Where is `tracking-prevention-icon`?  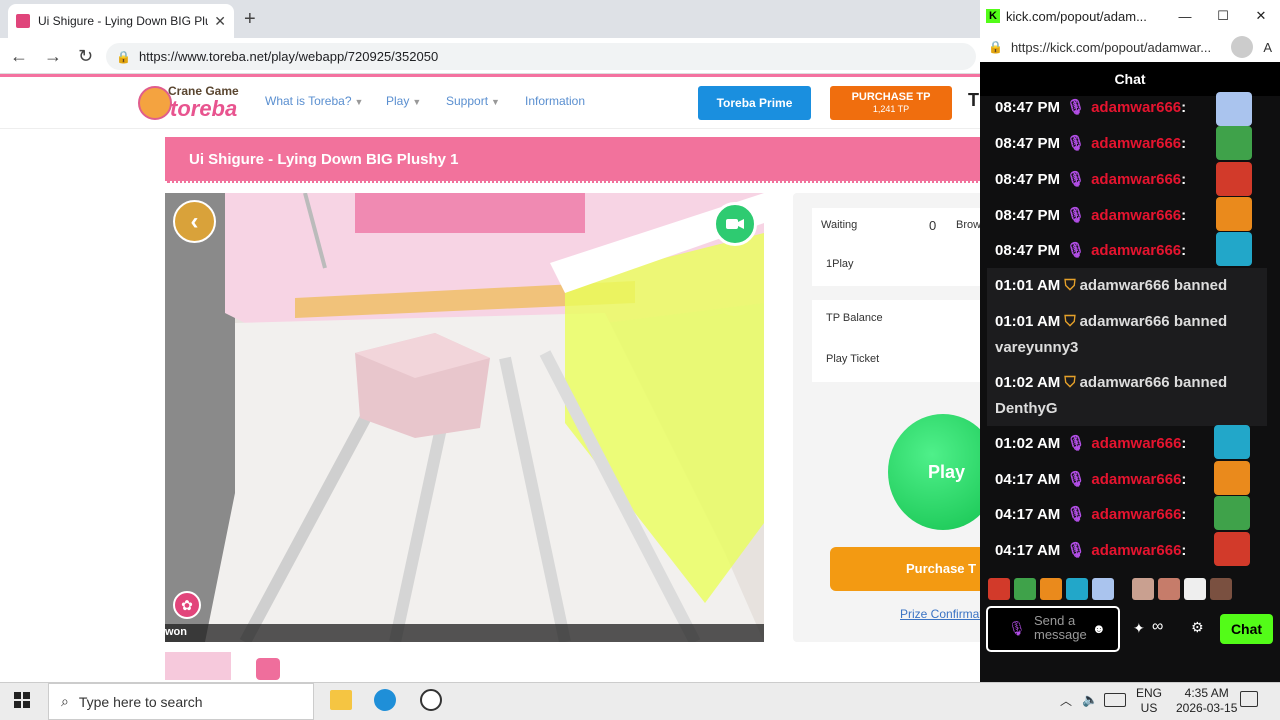 tracking-prevention-icon is located at coordinates (1242, 47).